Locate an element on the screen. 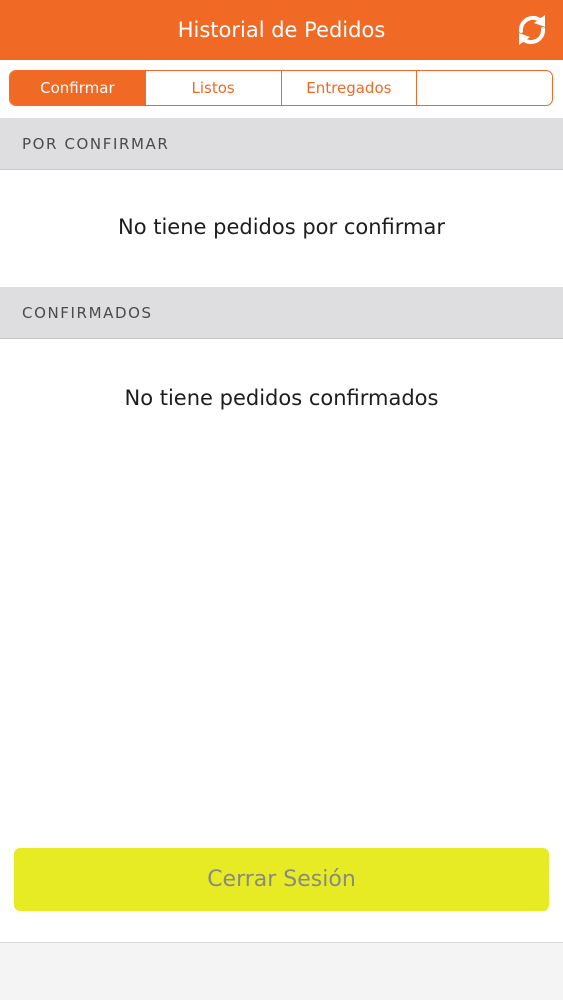  refresh-icon is located at coordinates (532, 30).